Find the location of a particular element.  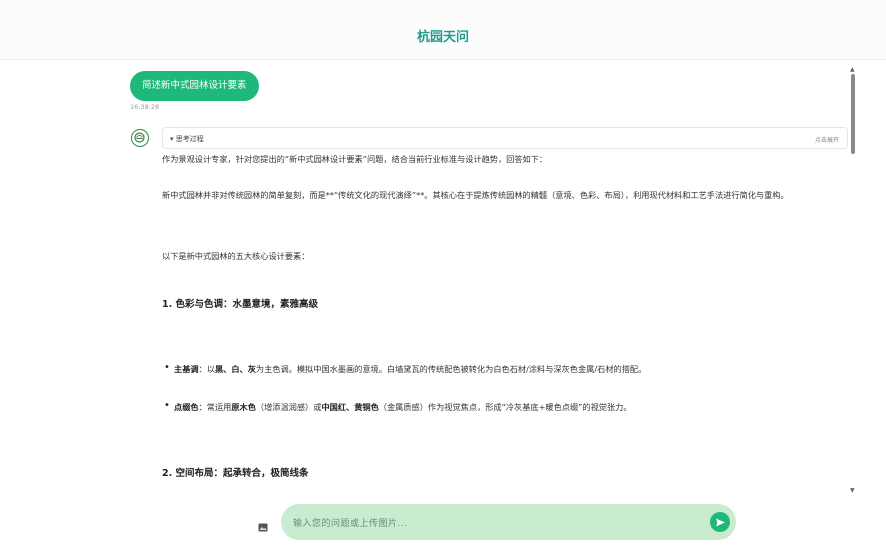

scroll-down-arrow-icon: ▼ is located at coordinates (852, 490).